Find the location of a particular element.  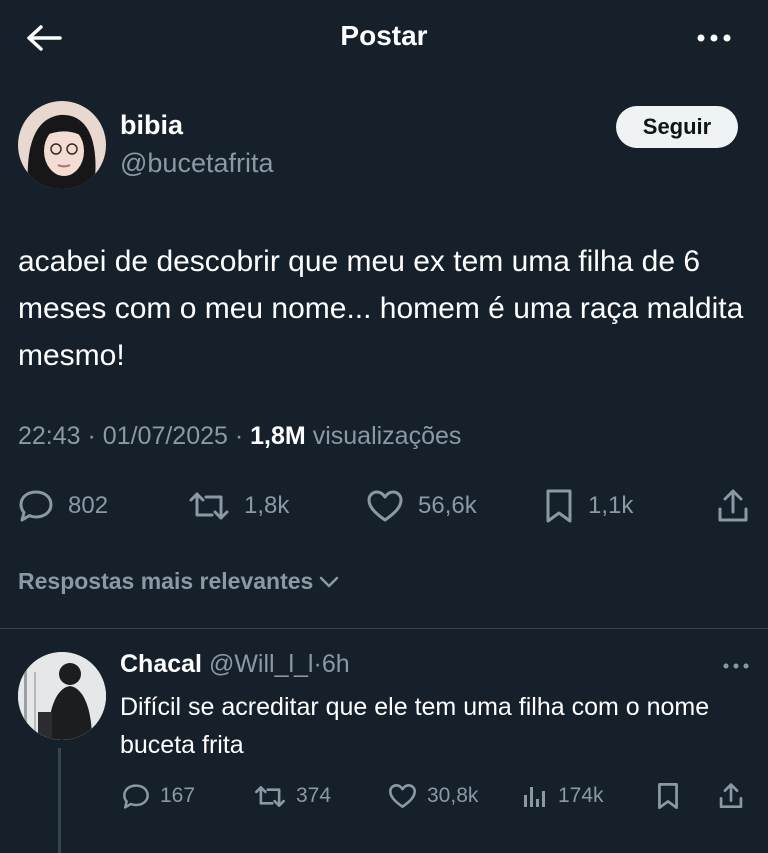

reply-repost-count: 374 is located at coordinates (314, 795).